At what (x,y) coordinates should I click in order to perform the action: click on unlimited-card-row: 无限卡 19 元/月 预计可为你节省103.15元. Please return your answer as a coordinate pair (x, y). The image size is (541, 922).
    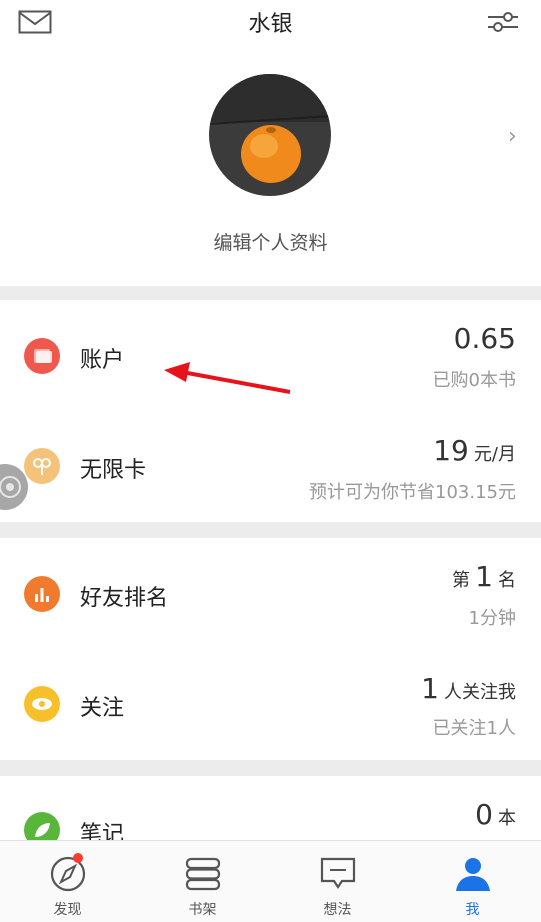
    Looking at the image, I should click on (270, 467).